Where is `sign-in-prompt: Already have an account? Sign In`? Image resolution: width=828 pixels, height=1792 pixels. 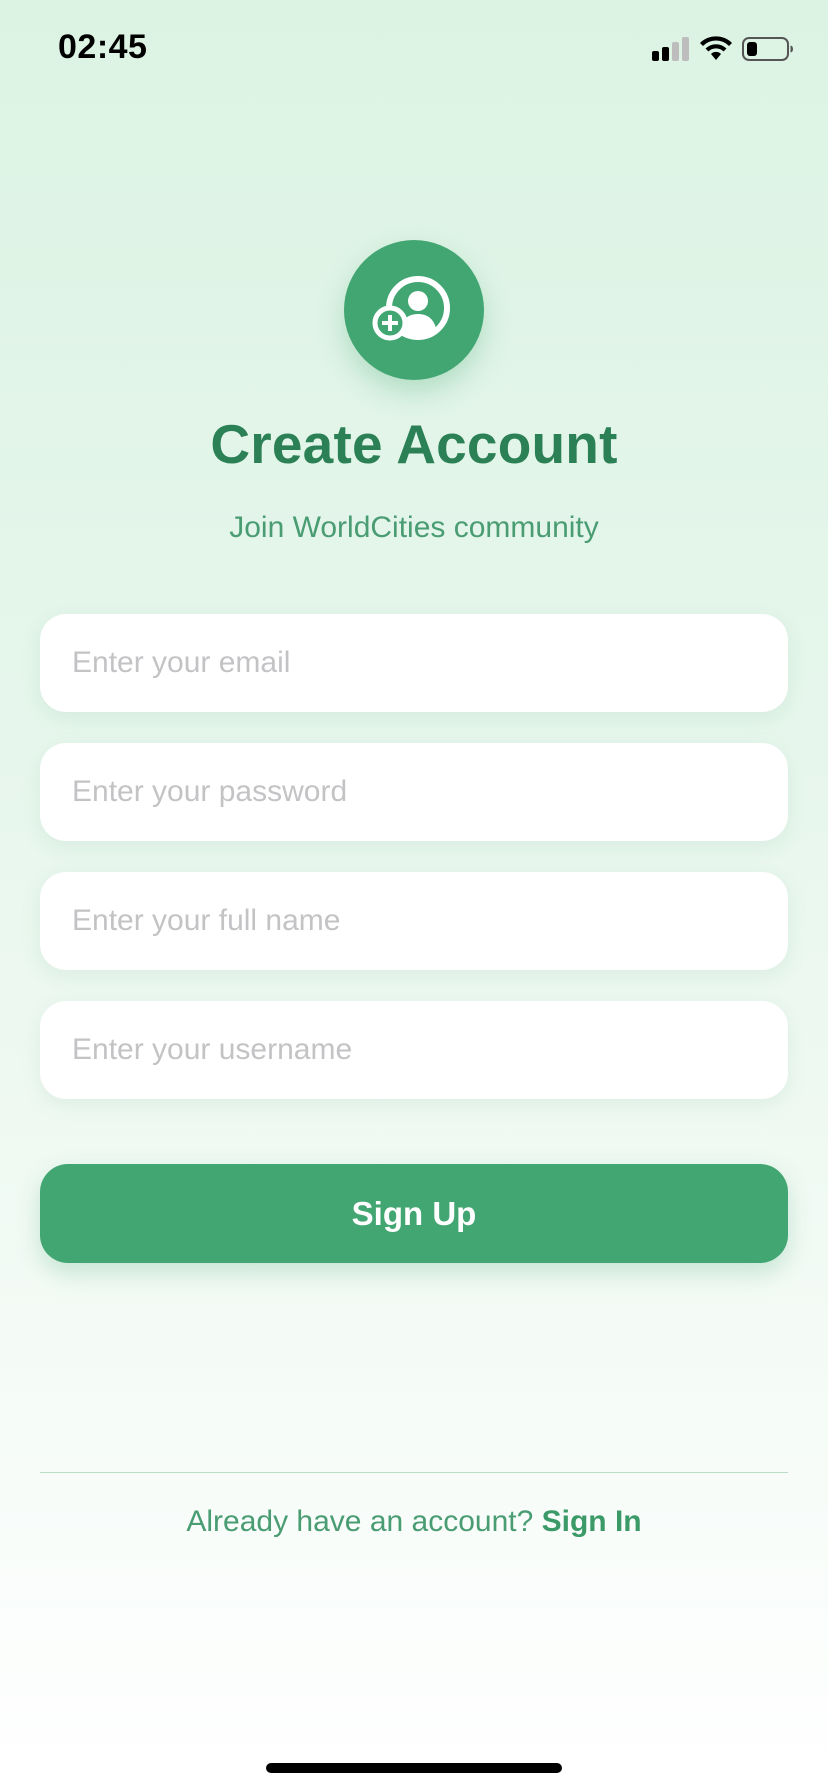
sign-in-prompt: Already have an account? Sign In is located at coordinates (414, 1522).